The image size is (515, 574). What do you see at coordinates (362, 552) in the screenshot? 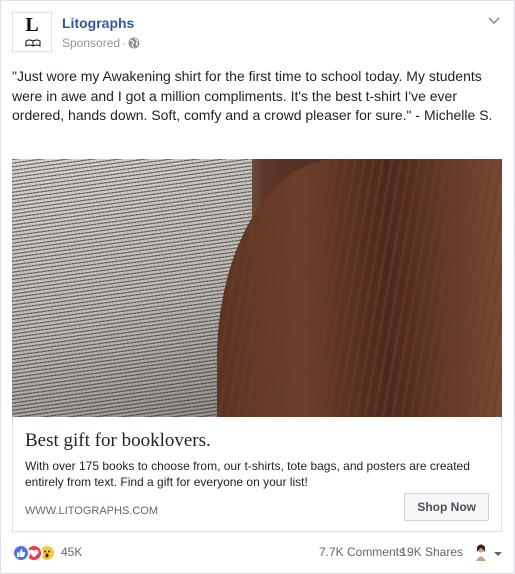
I see `comments-count: 7.7K Comments` at bounding box center [362, 552].